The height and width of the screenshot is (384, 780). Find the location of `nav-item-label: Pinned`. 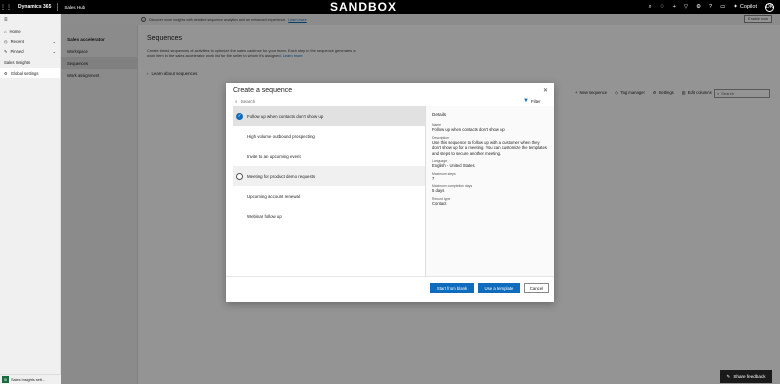

nav-item-label: Pinned is located at coordinates (17, 51).